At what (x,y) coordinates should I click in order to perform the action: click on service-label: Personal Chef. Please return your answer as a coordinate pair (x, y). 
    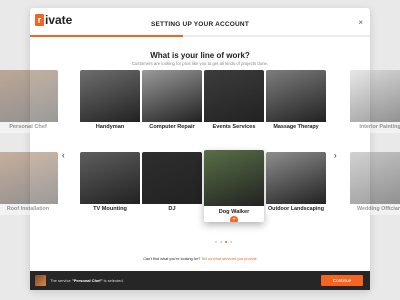
    Looking at the image, I should click on (29, 127).